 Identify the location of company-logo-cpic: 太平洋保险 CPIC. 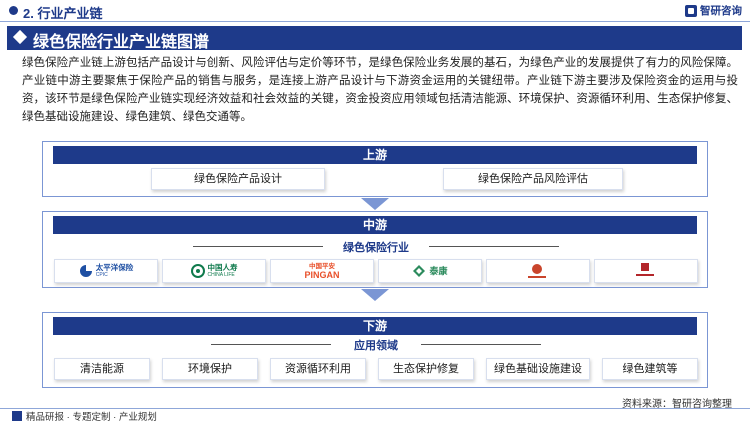
(106, 271).